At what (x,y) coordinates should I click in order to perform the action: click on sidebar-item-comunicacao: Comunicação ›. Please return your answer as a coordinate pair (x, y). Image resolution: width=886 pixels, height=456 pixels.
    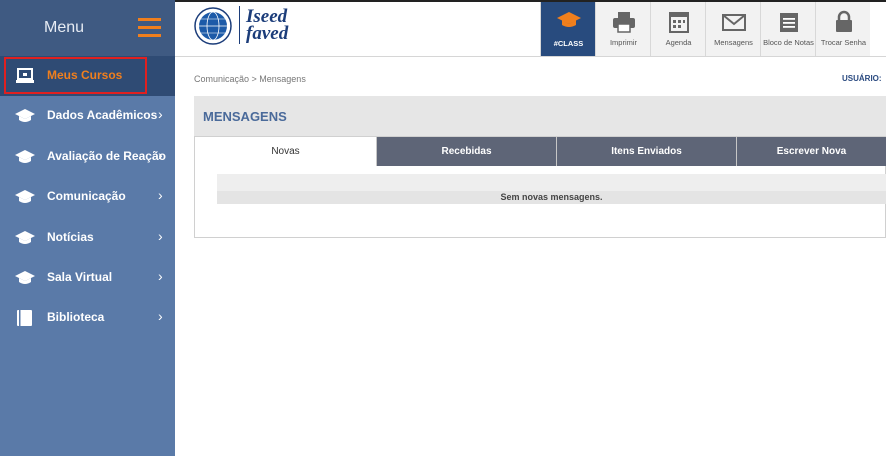
    Looking at the image, I should click on (87, 197).